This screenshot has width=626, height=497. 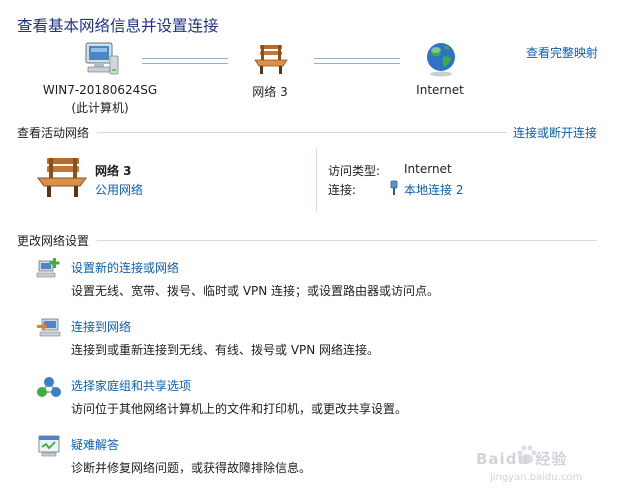 What do you see at coordinates (49, 387) in the screenshot?
I see `homegroup-icon` at bounding box center [49, 387].